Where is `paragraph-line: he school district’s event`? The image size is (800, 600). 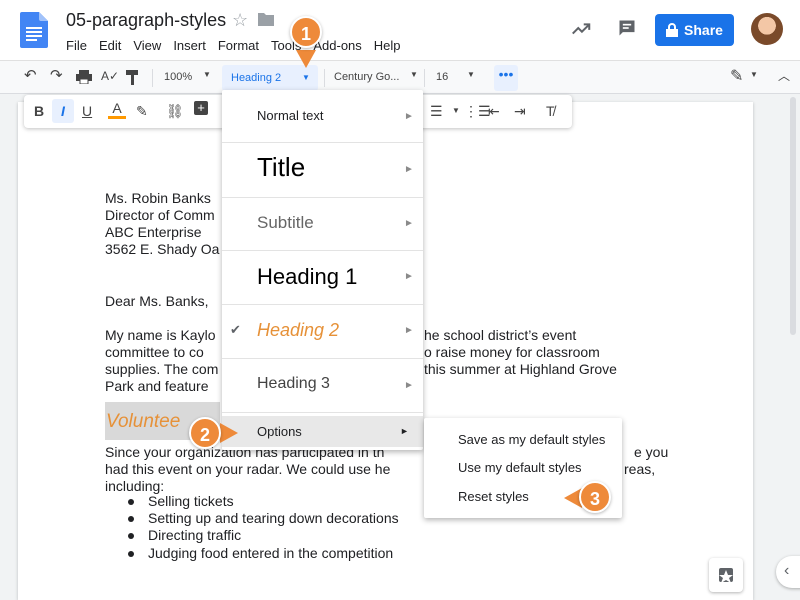 paragraph-line: he school district’s event is located at coordinates (500, 335).